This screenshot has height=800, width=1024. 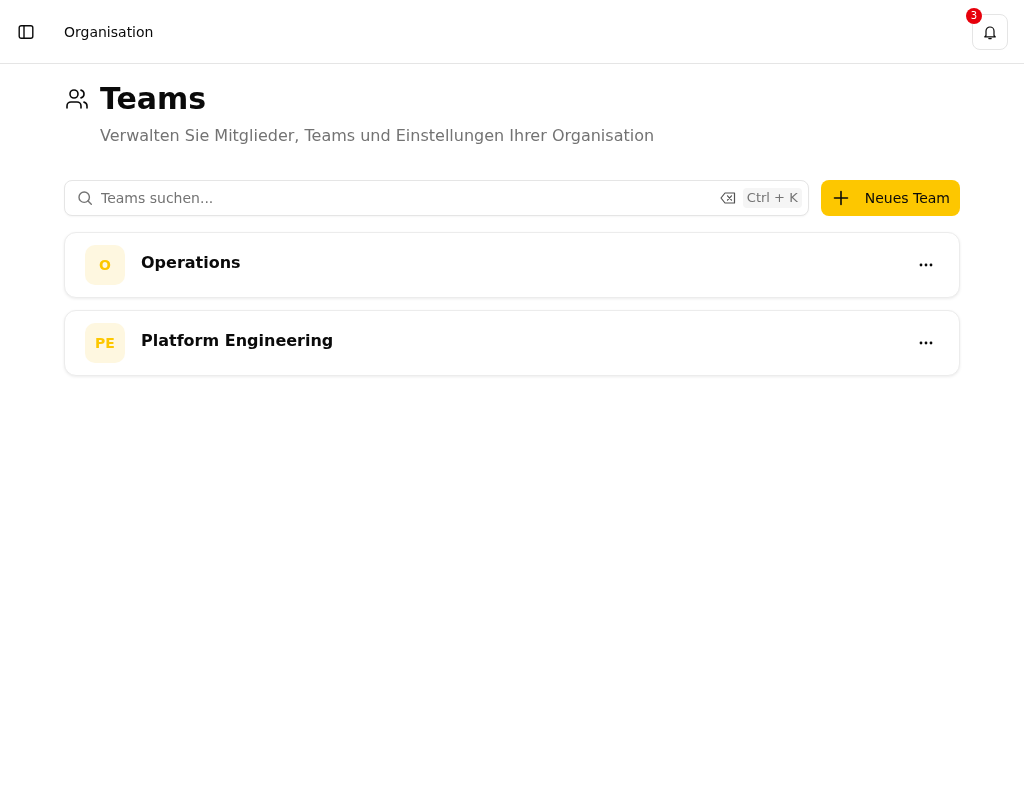 What do you see at coordinates (85, 198) in the screenshot?
I see `search-icon` at bounding box center [85, 198].